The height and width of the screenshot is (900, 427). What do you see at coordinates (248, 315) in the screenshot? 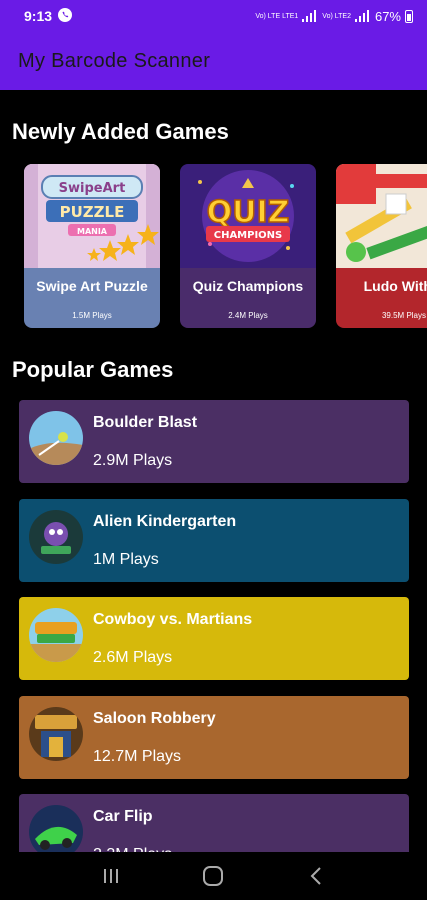
I see `card-plays: 2.4M Plays` at bounding box center [248, 315].